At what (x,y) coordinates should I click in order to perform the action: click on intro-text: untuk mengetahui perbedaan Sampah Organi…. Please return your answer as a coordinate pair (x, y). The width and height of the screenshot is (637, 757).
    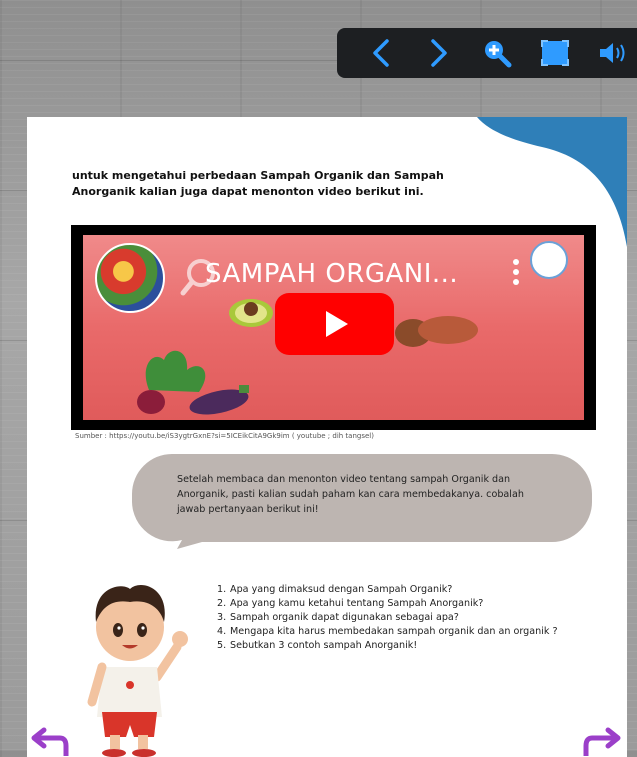
    Looking at the image, I should click on (258, 183).